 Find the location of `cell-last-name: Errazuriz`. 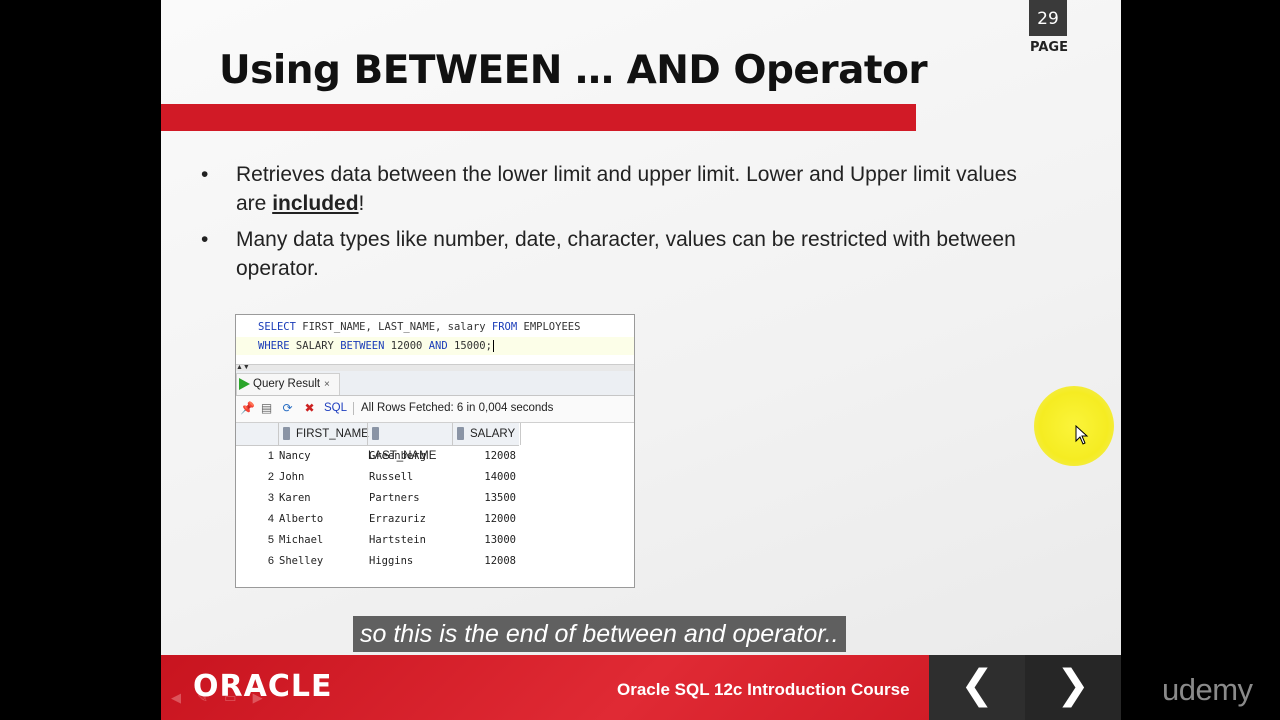

cell-last-name: Errazuriz is located at coordinates (397, 519).